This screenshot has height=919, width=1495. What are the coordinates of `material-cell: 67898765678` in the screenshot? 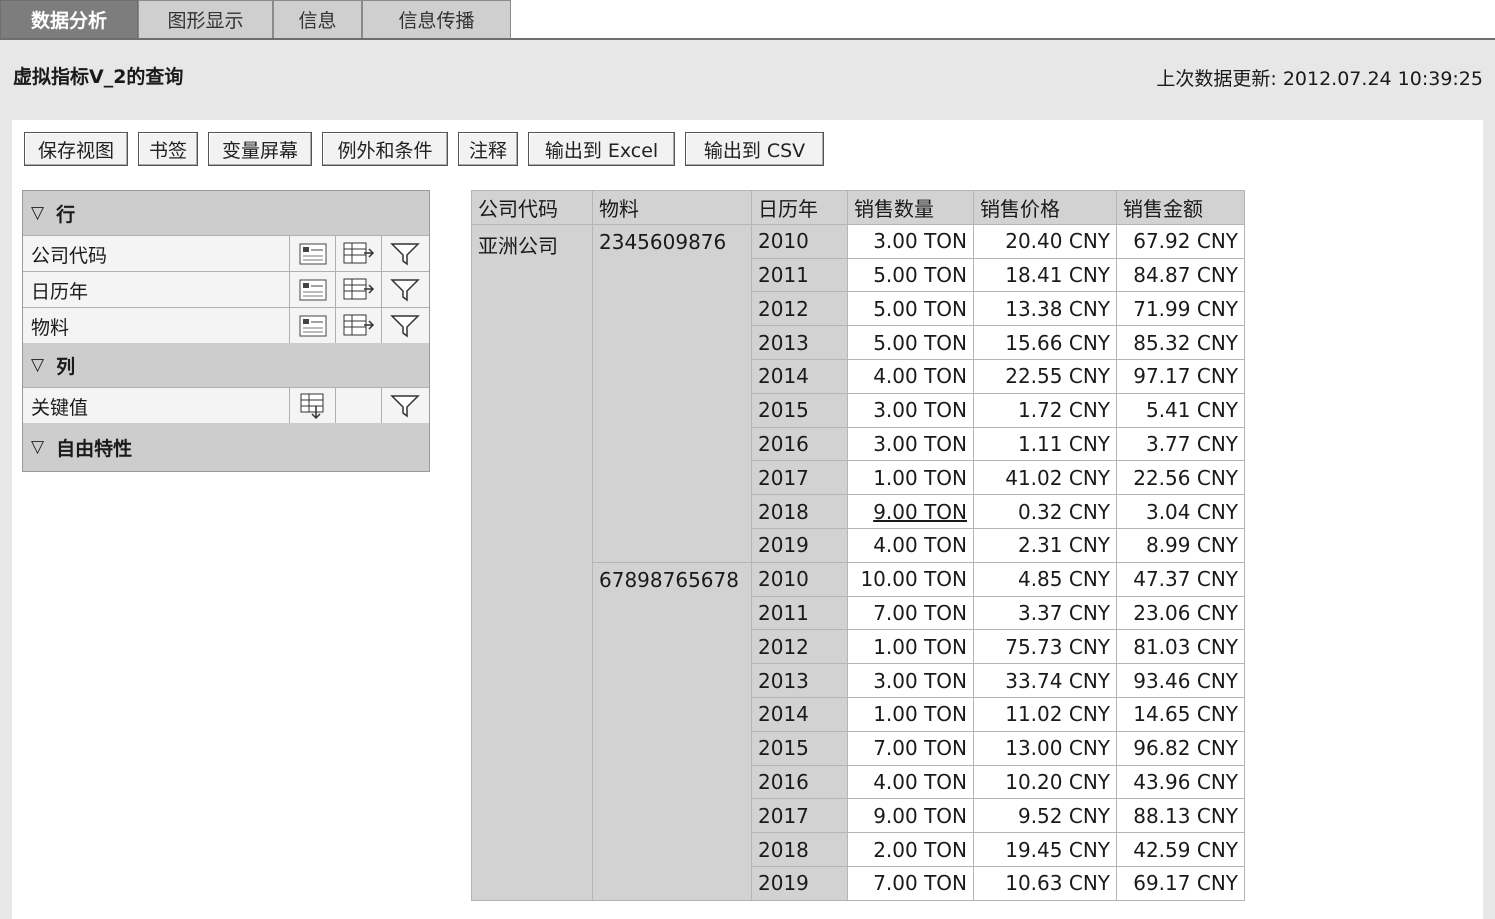 It's located at (672, 731).